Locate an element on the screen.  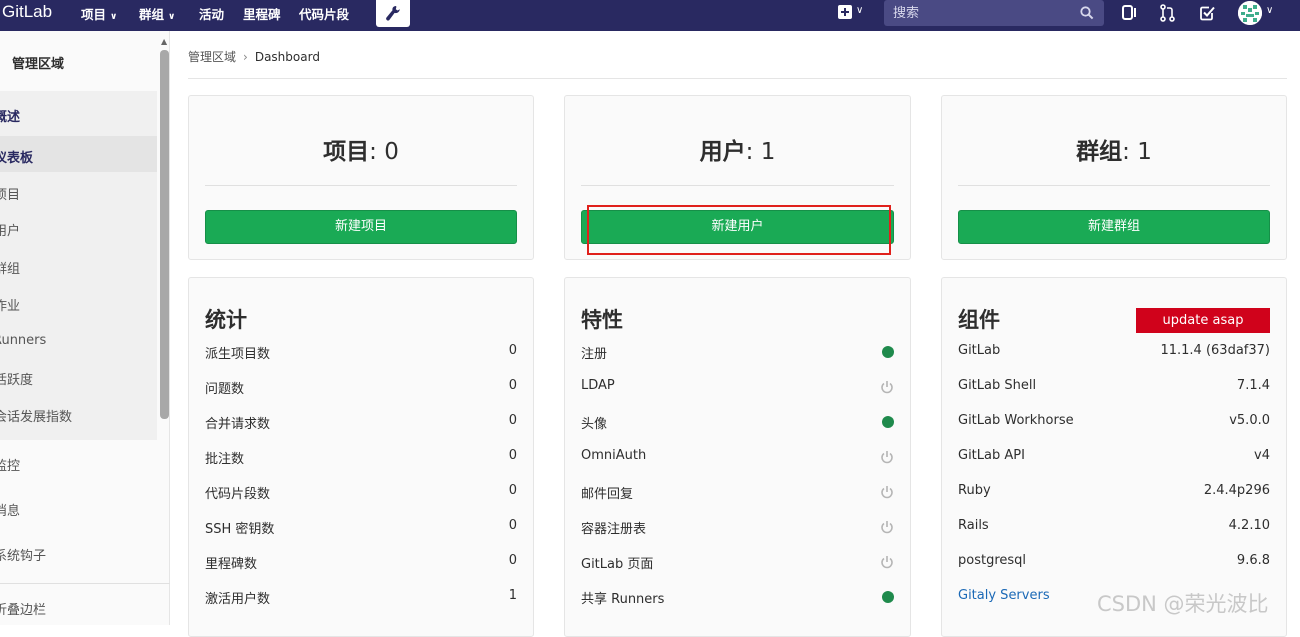
nav-groups-menu: 群组 ∨ is located at coordinates (157, 13).